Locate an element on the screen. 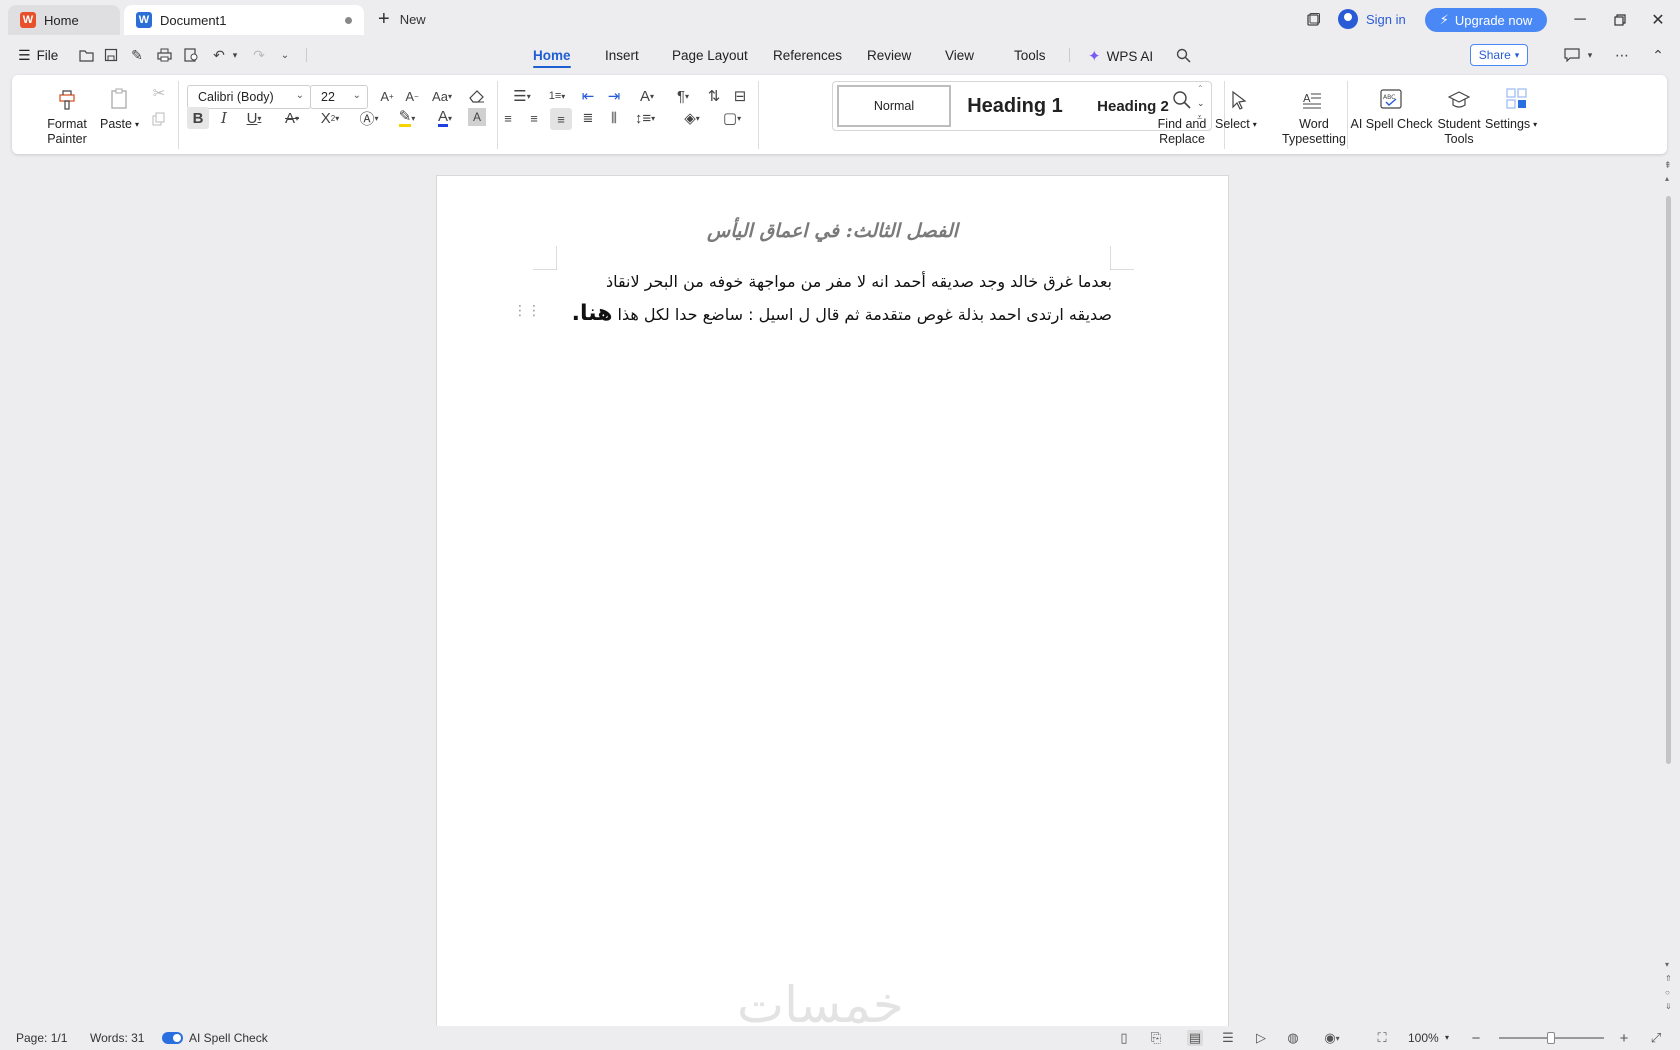 This screenshot has height=1050, width=1680. read-mode-icon: ▯ is located at coordinates (1124, 1038).